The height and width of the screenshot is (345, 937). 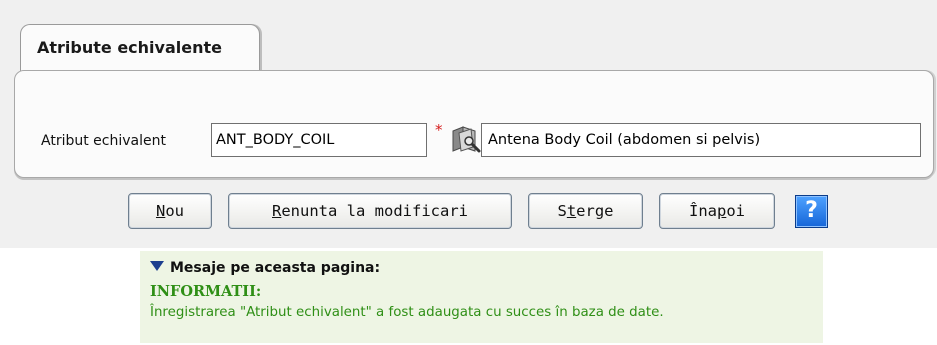 What do you see at coordinates (374, 211) in the screenshot?
I see `cancel-button-label: enunta la modificari` at bounding box center [374, 211].